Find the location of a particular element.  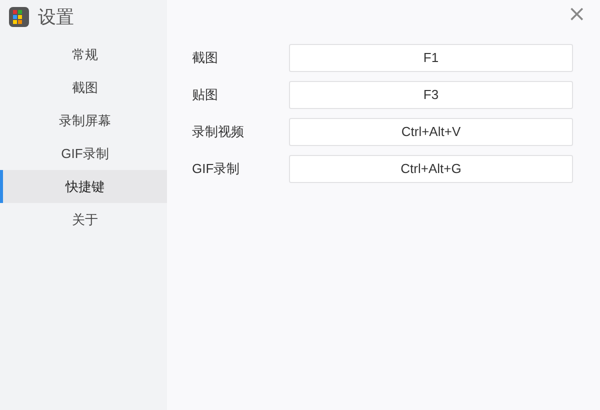

shortcut-label: 录制视频 is located at coordinates (218, 132).